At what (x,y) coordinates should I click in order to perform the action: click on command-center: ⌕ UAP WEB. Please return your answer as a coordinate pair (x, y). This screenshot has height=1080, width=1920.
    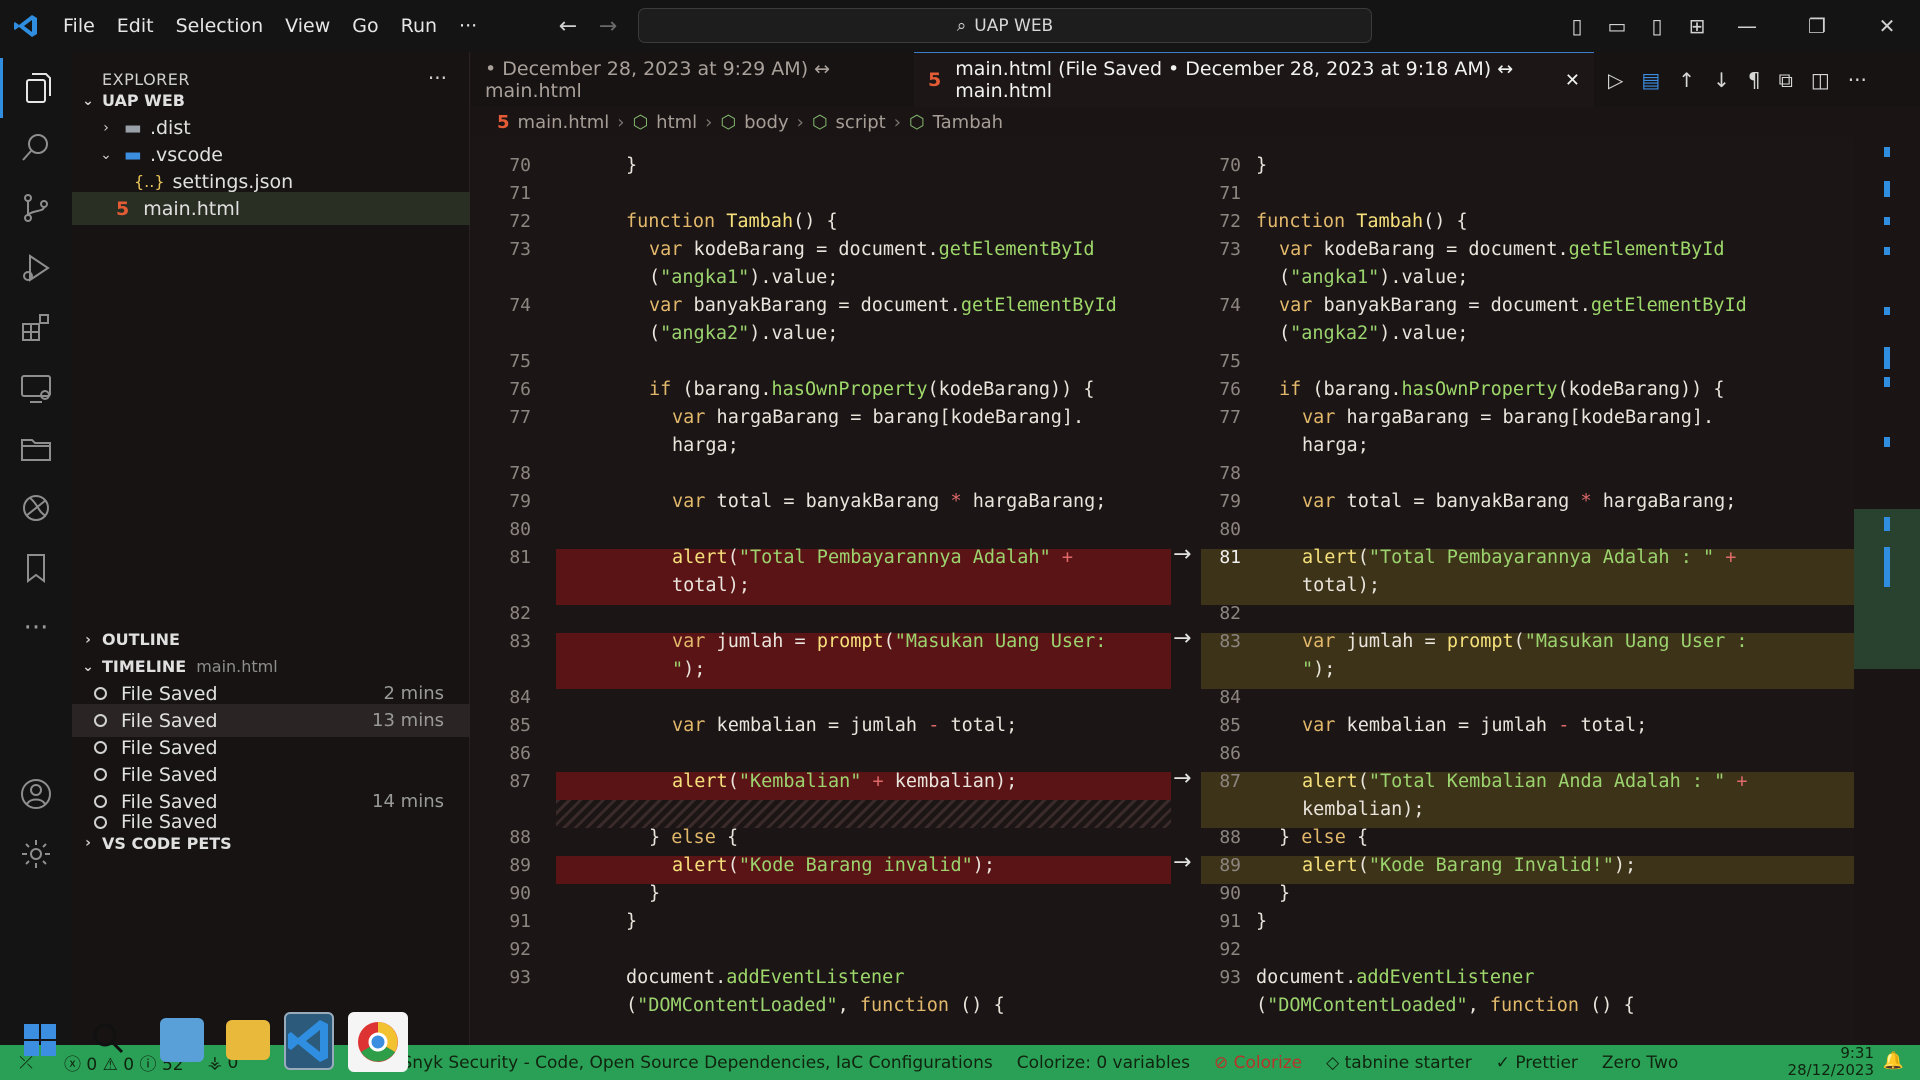
    Looking at the image, I should click on (1005, 25).